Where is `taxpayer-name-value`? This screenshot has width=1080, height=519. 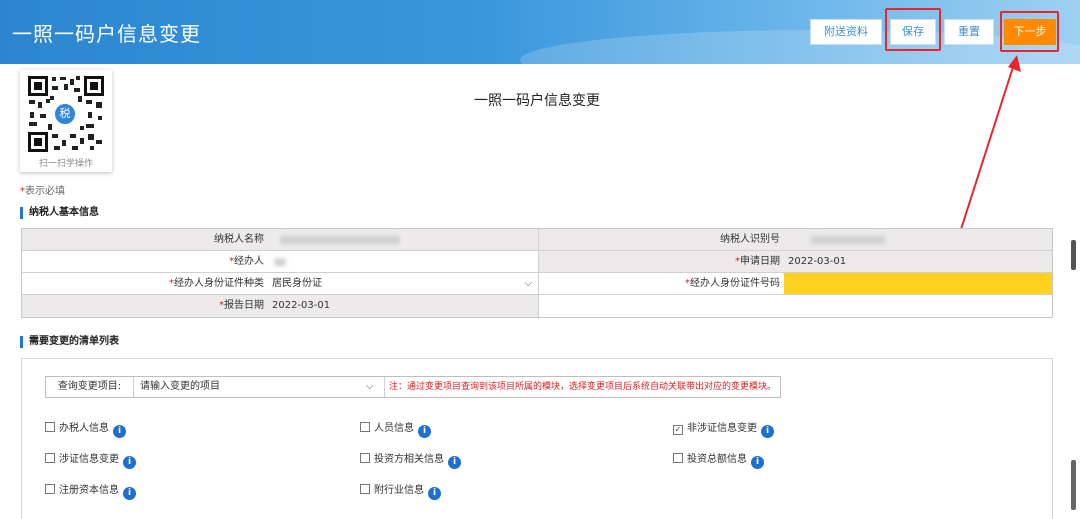 taxpayer-name-value is located at coordinates (403, 240).